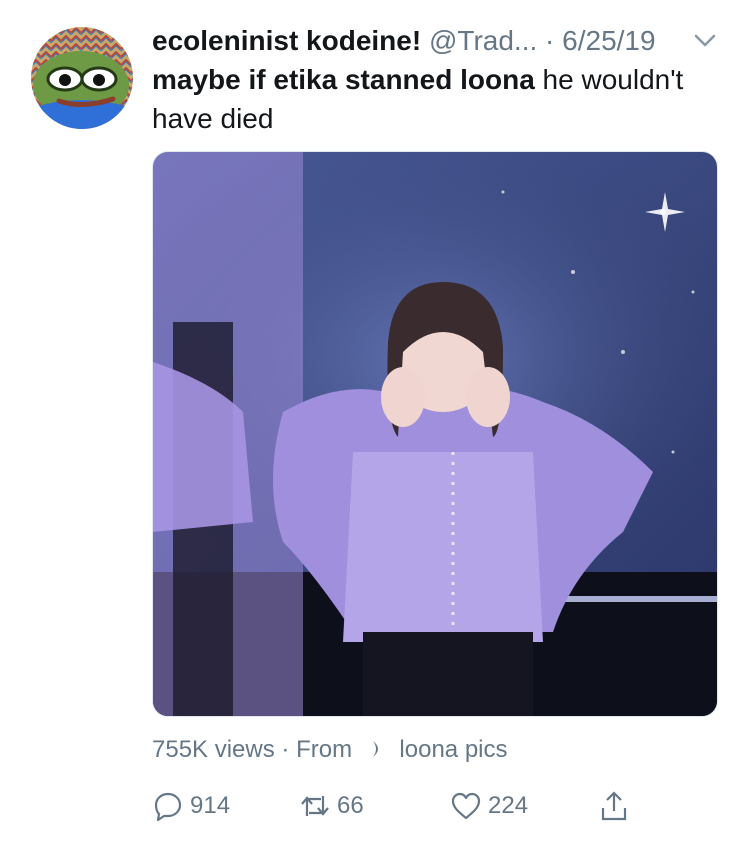 Image resolution: width=750 pixels, height=842 pixels. I want to click on tweet-actions: 914 66 224, so click(442, 806).